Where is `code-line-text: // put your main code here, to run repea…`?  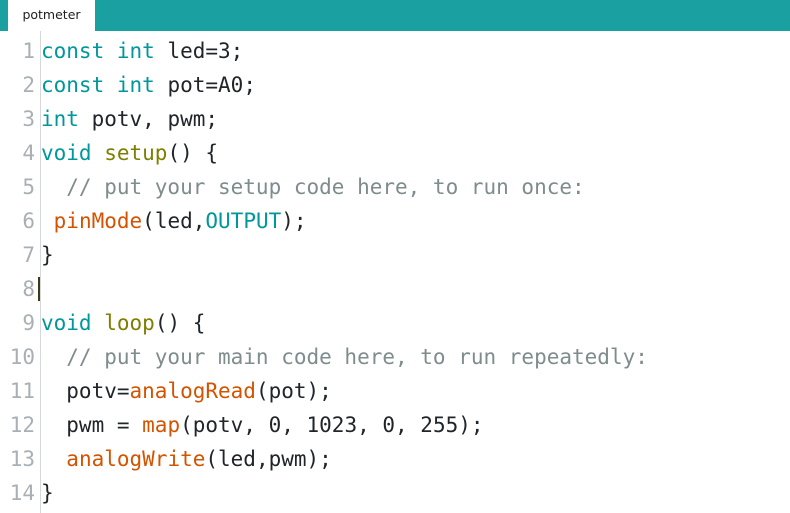 code-line-text: // put your main code here, to run repea… is located at coordinates (413, 357).